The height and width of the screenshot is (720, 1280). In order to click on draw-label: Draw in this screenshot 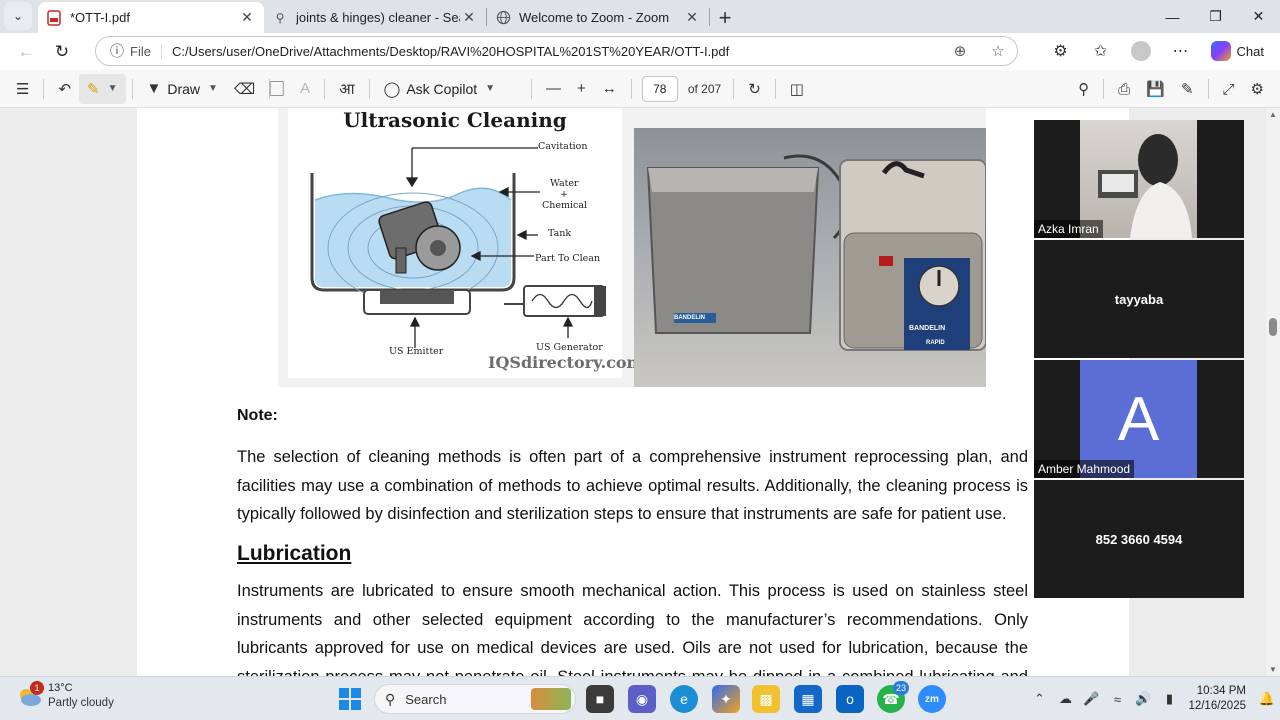, I will do `click(184, 88)`.